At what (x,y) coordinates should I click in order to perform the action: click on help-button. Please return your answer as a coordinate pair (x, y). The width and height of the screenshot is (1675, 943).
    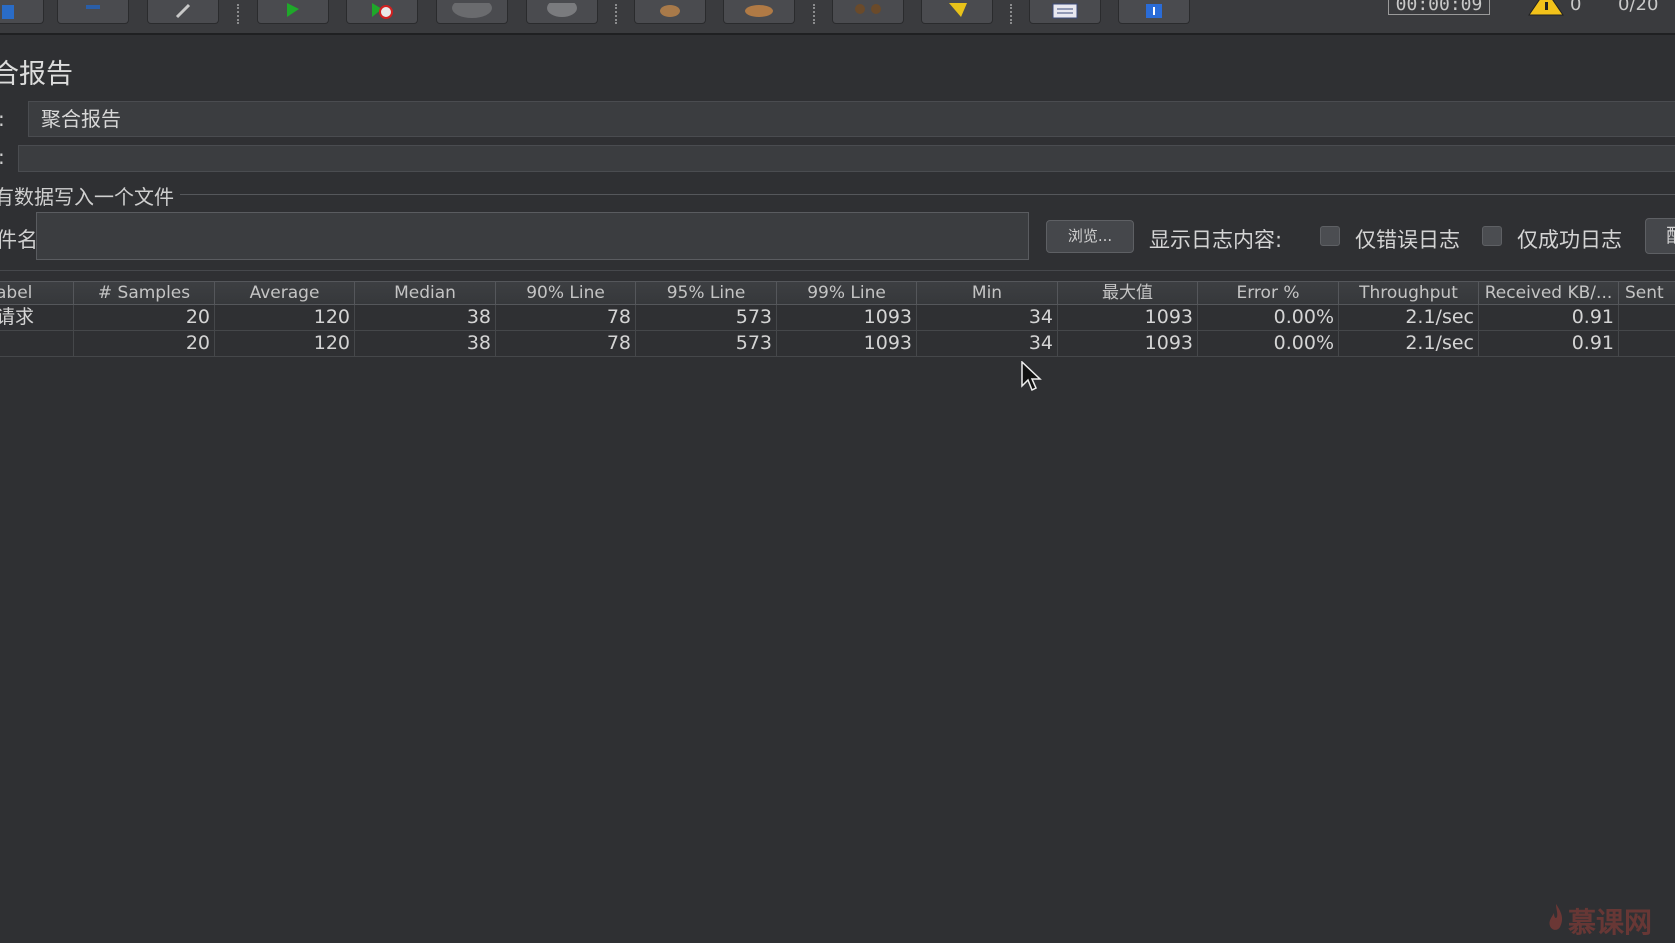
    Looking at the image, I should click on (1154, 12).